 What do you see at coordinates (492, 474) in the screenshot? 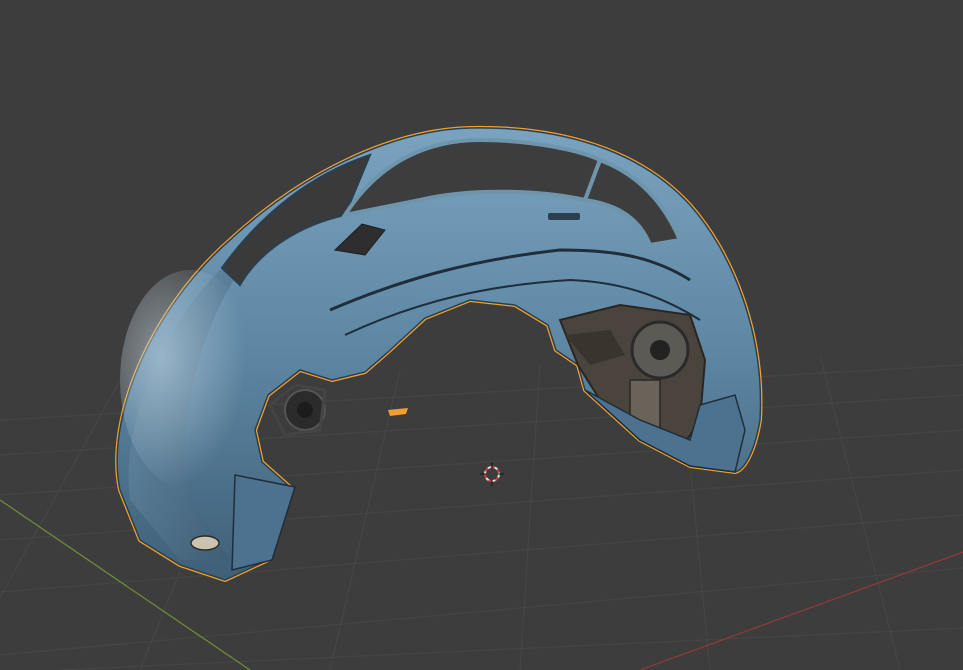
I see `3d-cursor-icon` at bounding box center [492, 474].